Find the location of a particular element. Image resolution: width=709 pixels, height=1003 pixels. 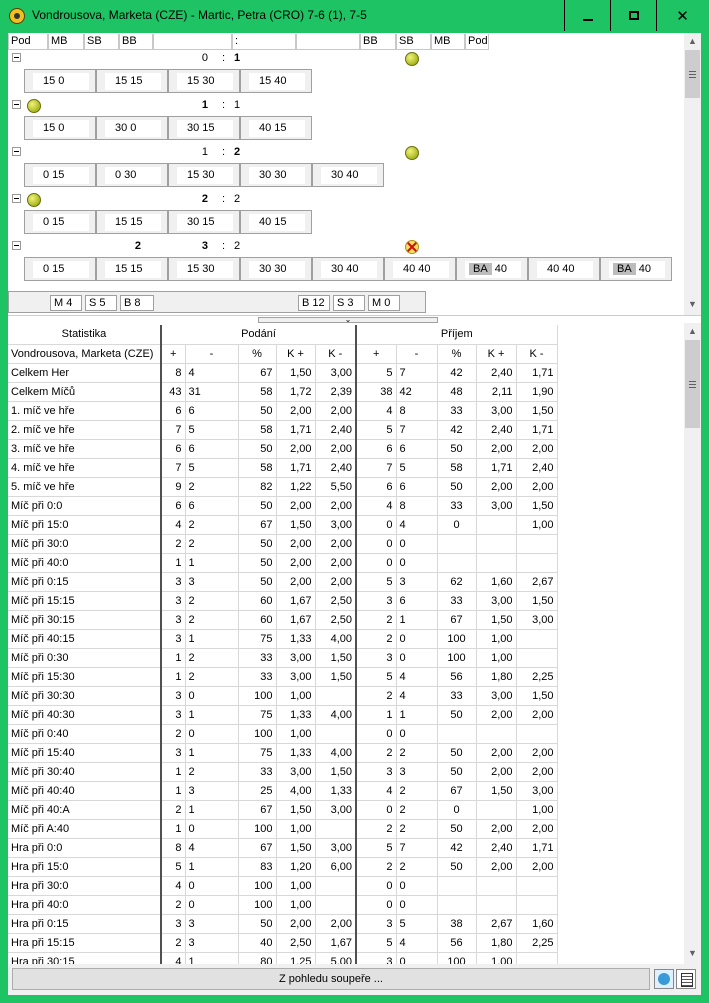

table-row: Míč při A:40 1 0 100 1,00 2 2 50 2,00 2,00 is located at coordinates (283, 829).